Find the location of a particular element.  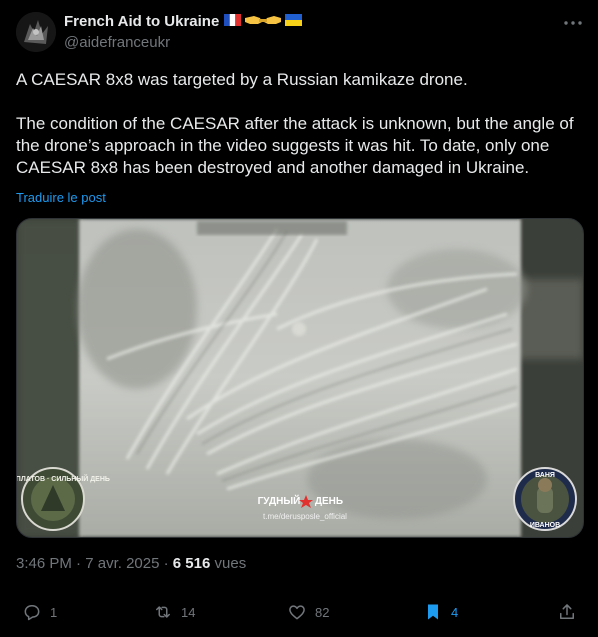

post-meta: 3:46 PM · 7 avr. 2025 · 6 516 vues is located at coordinates (131, 563).